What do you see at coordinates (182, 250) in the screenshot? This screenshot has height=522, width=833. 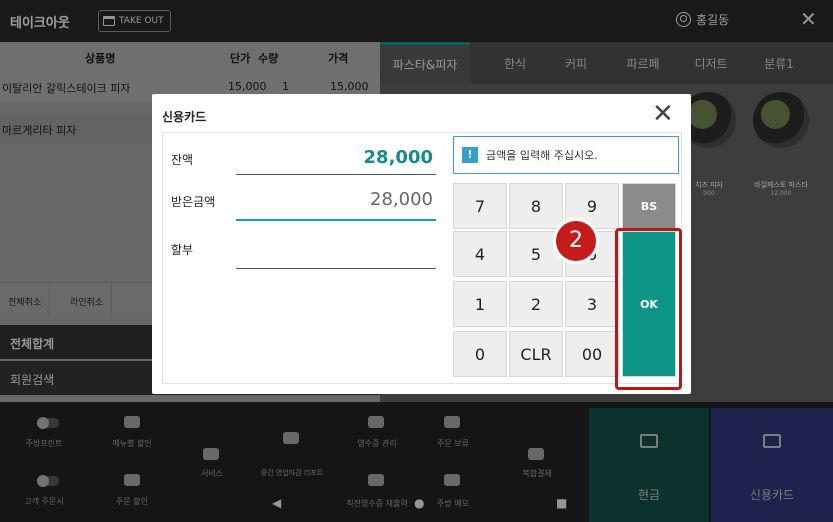 I see `installment-label: 할부` at bounding box center [182, 250].